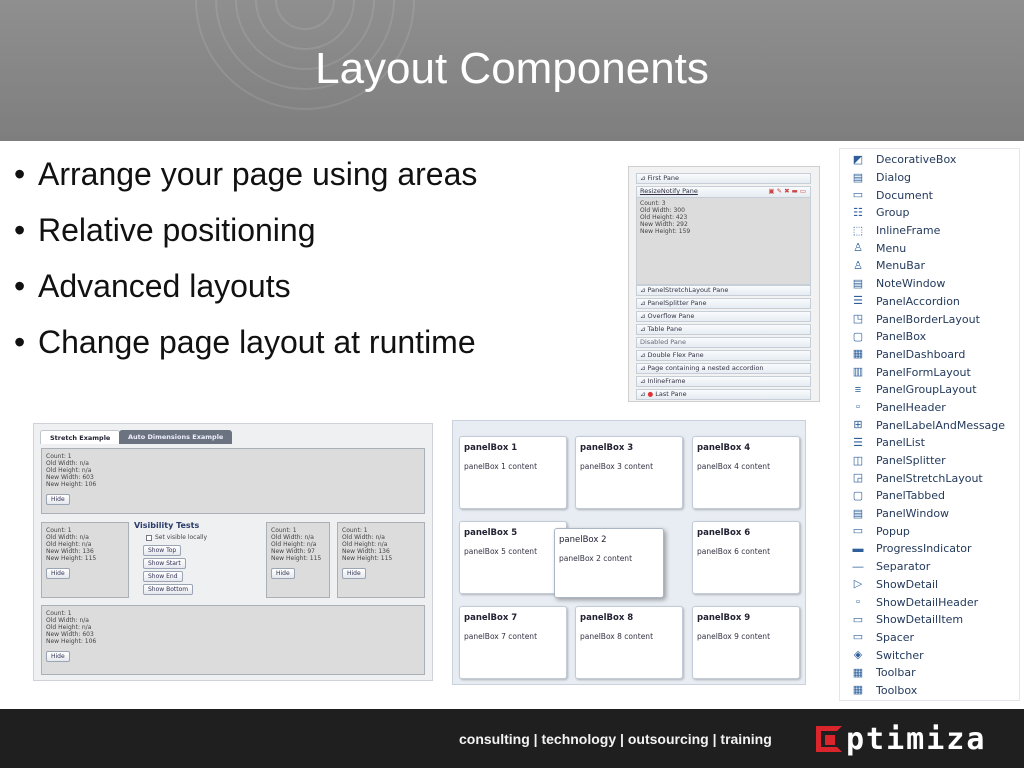 The height and width of the screenshot is (768, 1024). I want to click on component-item: ▥ PanelFormLayout, so click(929, 372).